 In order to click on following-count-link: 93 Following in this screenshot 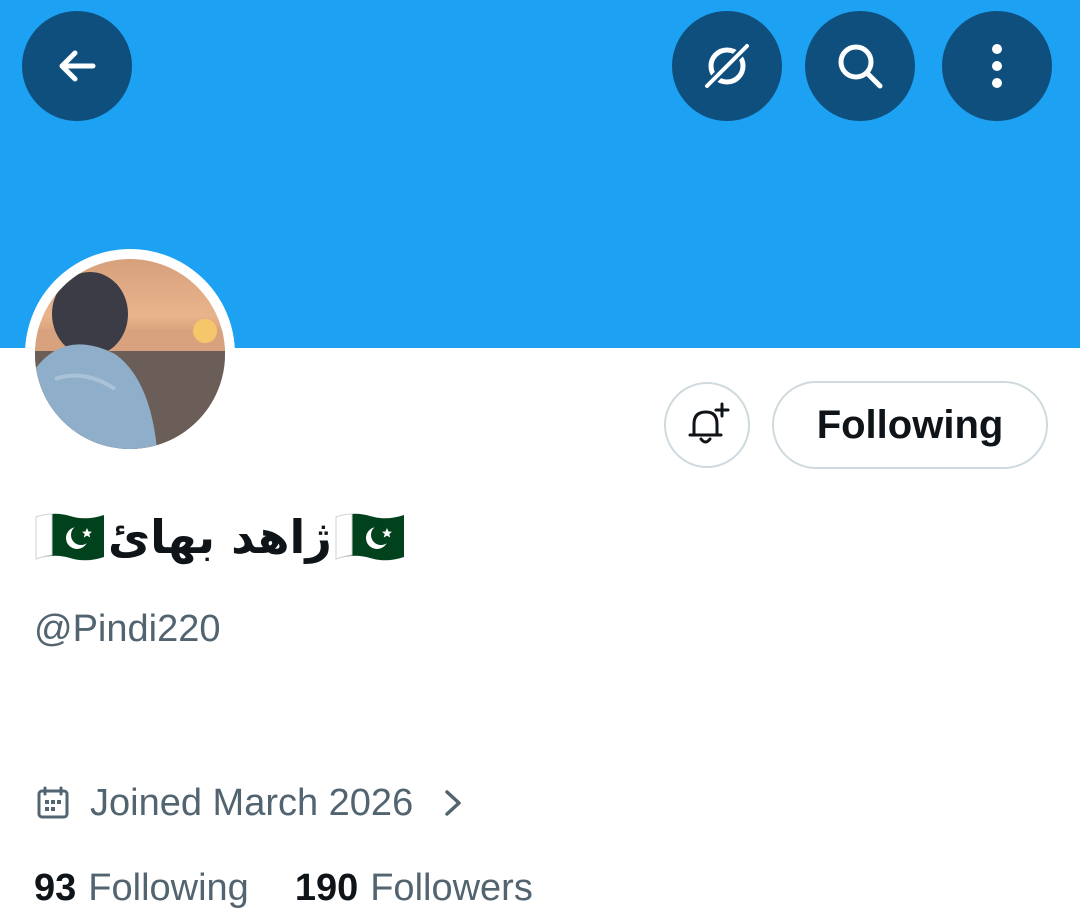, I will do `click(141, 888)`.